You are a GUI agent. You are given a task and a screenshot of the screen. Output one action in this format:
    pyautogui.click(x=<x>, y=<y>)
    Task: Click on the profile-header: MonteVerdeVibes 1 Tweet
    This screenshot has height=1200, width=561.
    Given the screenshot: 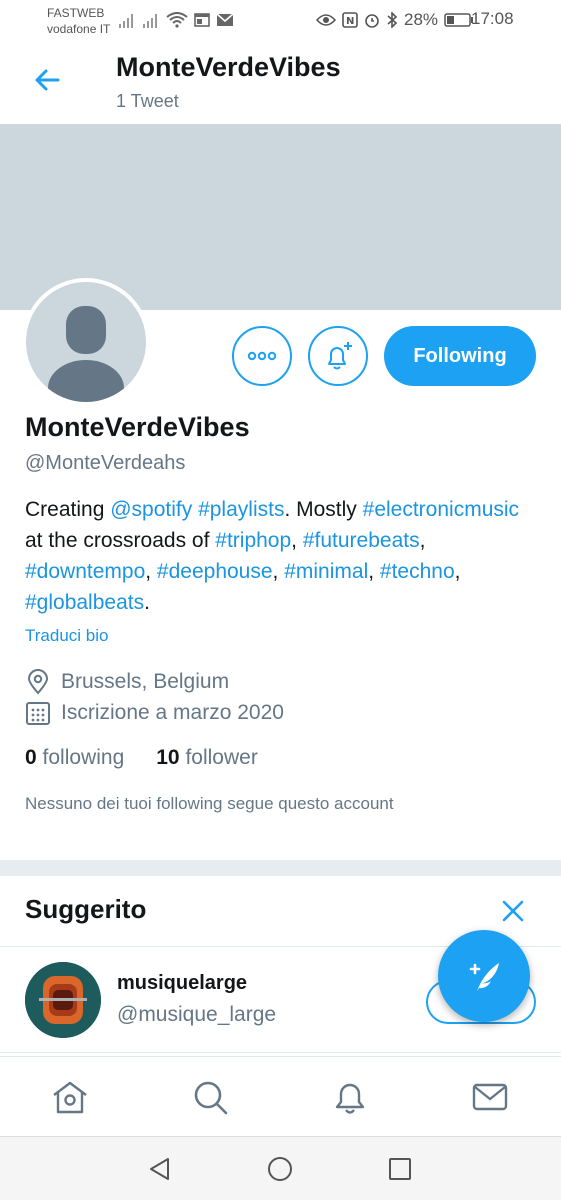 What is the action you would take?
    pyautogui.click(x=280, y=82)
    